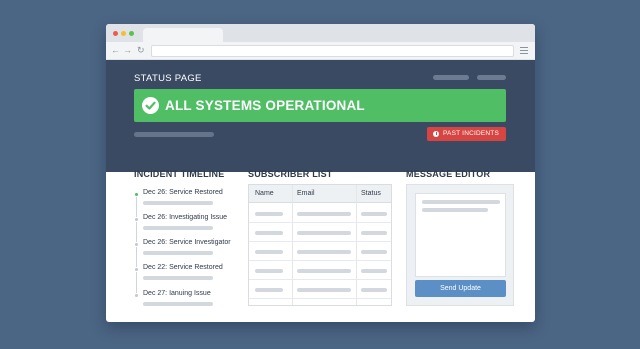 This screenshot has width=640, height=349. What do you see at coordinates (471, 133) in the screenshot?
I see `past-incidents-label: PAST INCIDENTS` at bounding box center [471, 133].